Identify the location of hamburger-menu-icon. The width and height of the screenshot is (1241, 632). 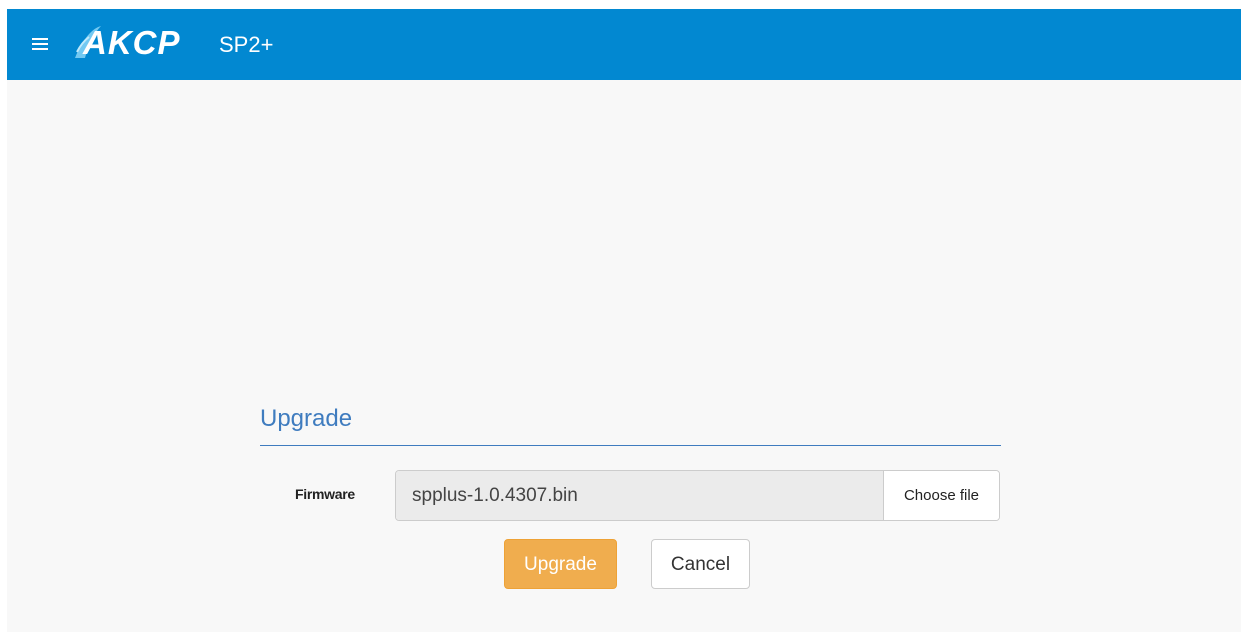
(40, 44).